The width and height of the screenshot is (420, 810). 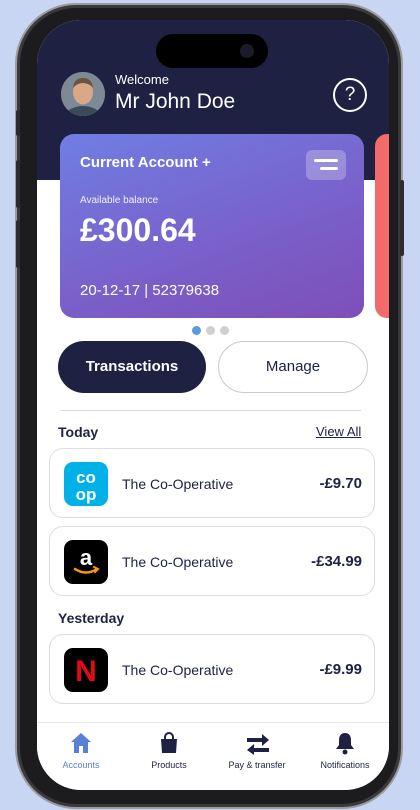 What do you see at coordinates (169, 756) in the screenshot?
I see `tab-products: Products` at bounding box center [169, 756].